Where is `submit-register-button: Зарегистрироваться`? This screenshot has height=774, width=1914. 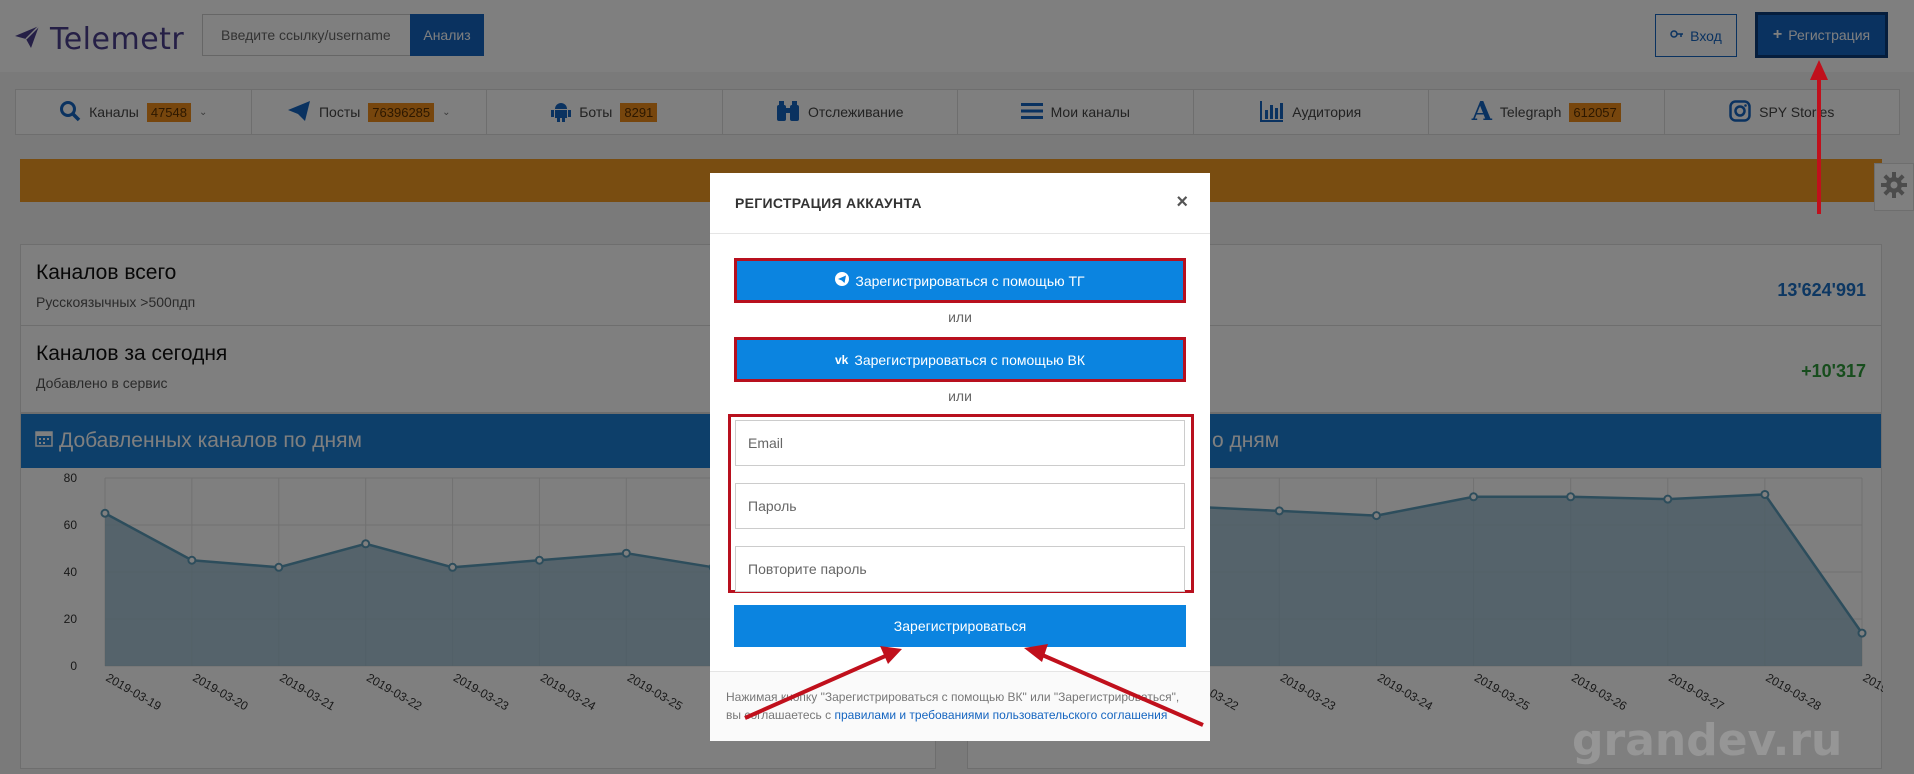
submit-register-button: Зарегистрироваться is located at coordinates (960, 626).